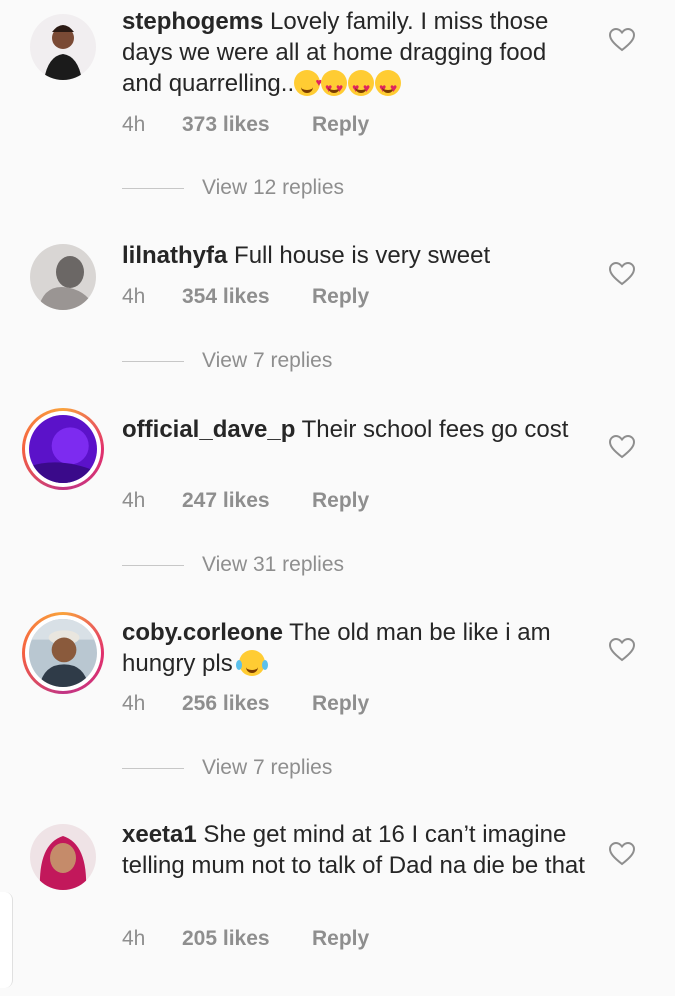 This screenshot has width=675, height=996. What do you see at coordinates (273, 187) in the screenshot?
I see `view-replies-label: View 12 replies` at bounding box center [273, 187].